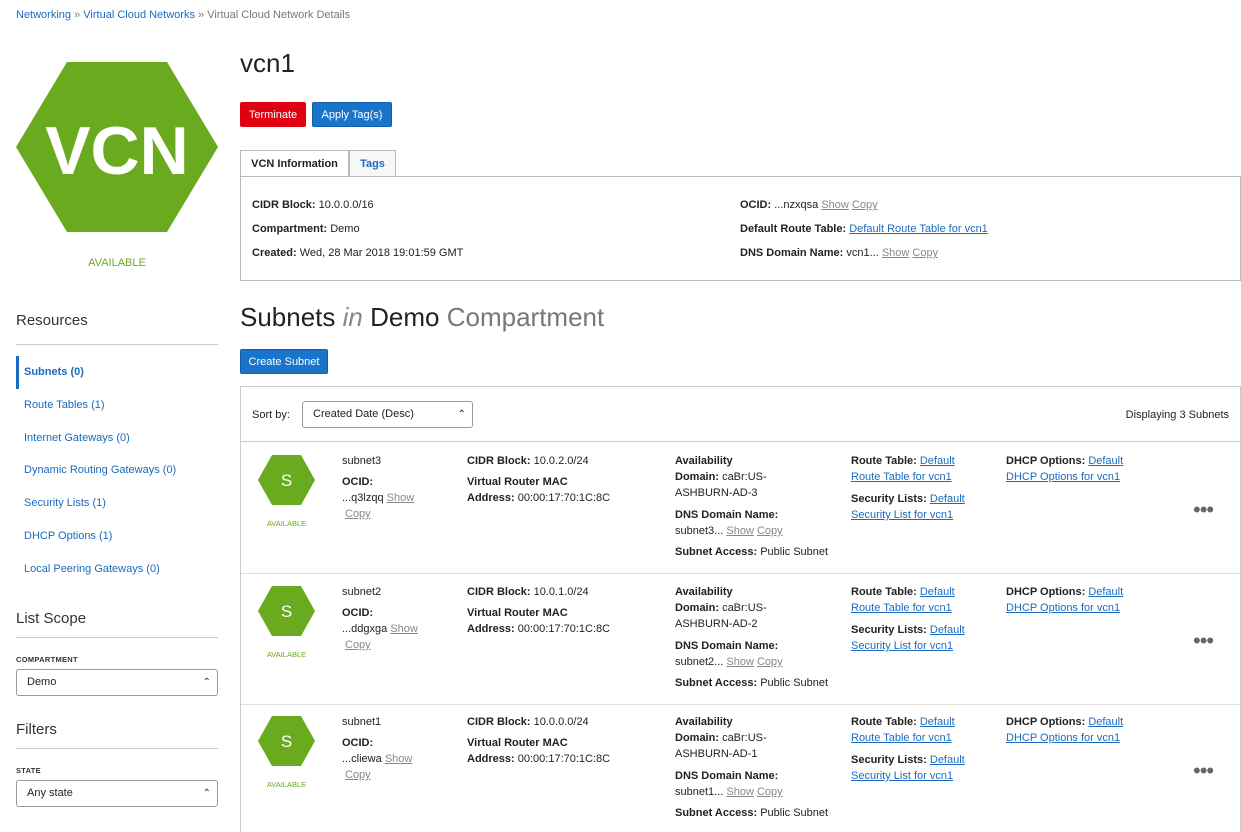  Describe the element at coordinates (117, 438) in the screenshot. I see `sidebar-item-internet-gateways: Internet Gateways (0)` at that location.